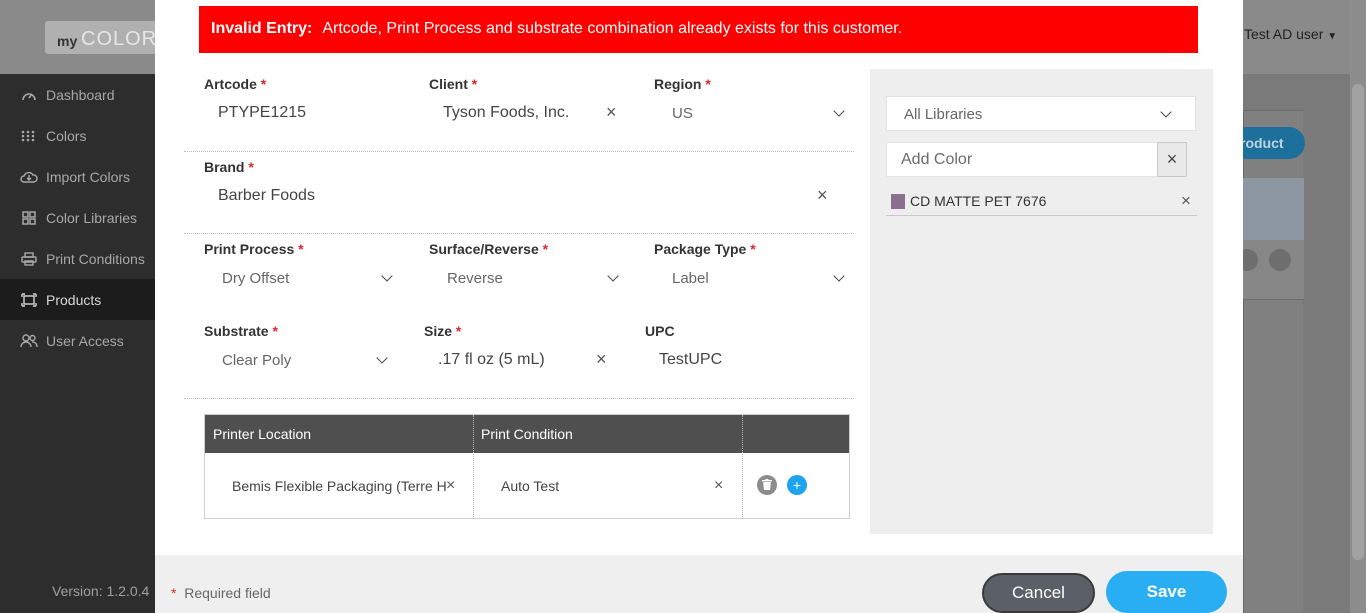 This screenshot has height=613, width=1366. I want to click on artcode-input: PTYPE1215, so click(262, 113).